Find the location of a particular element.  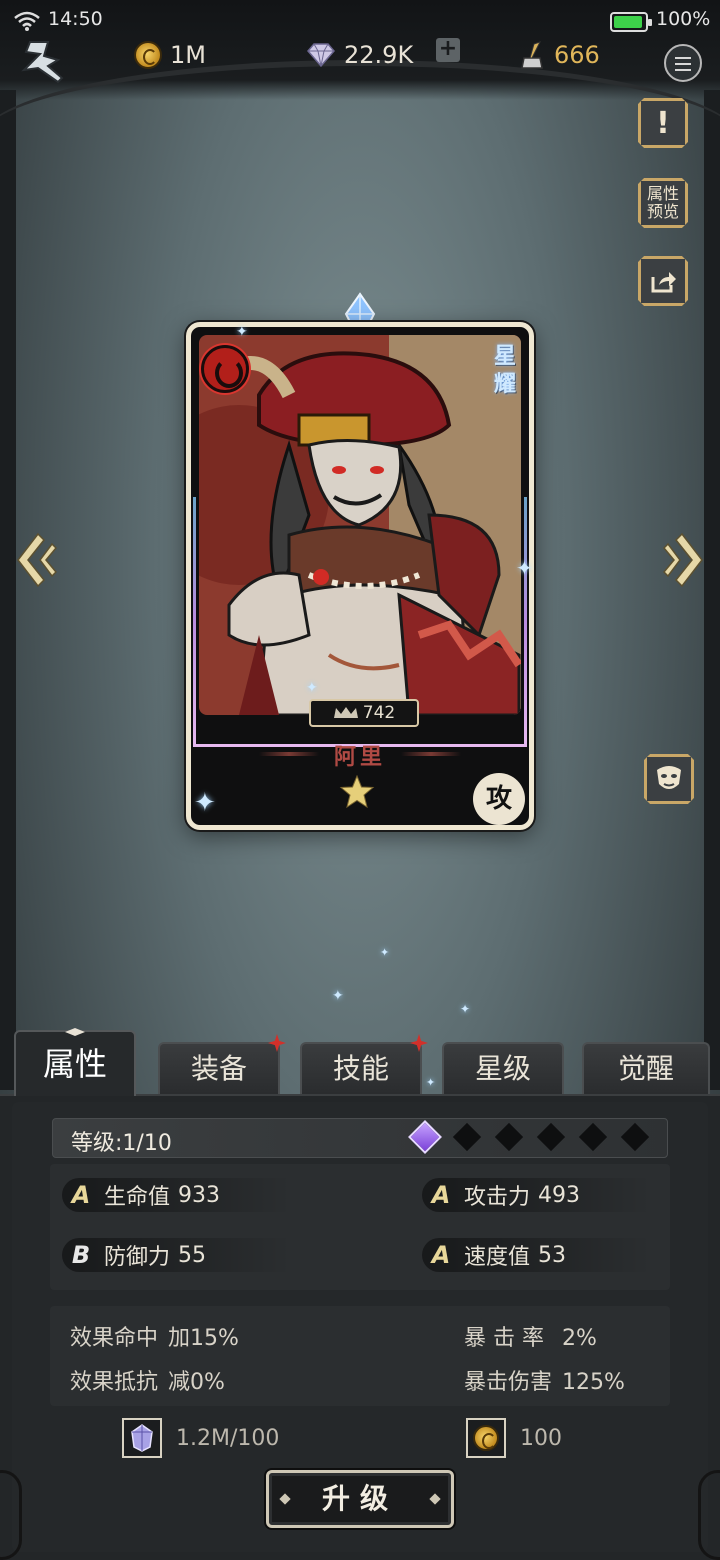

gold-counter: 1M is located at coordinates (170, 55).